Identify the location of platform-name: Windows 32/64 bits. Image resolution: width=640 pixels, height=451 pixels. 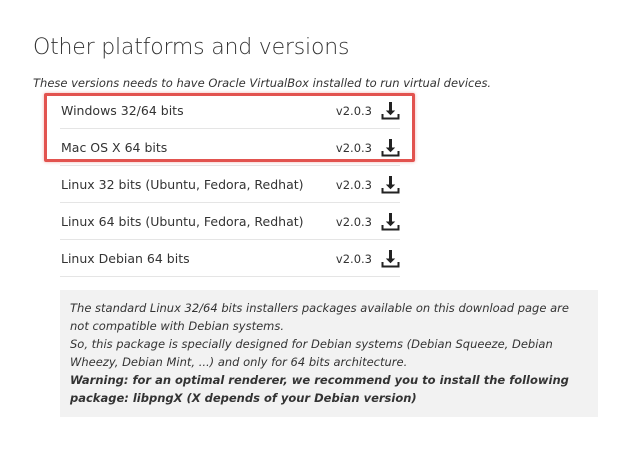
(122, 110).